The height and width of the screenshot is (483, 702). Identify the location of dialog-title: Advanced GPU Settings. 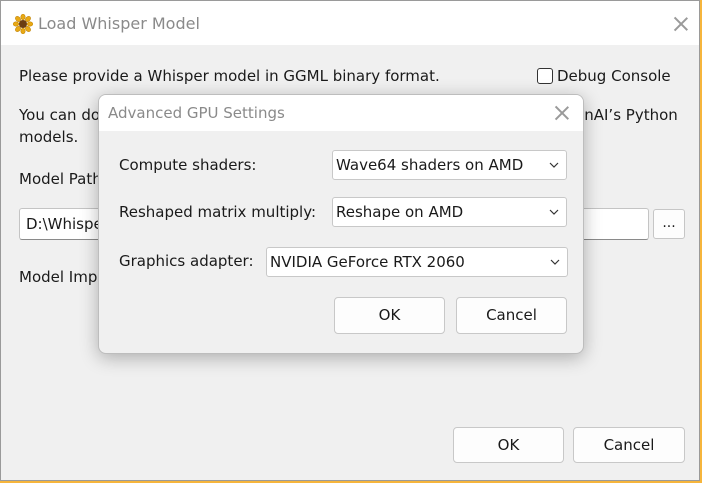
(196, 113).